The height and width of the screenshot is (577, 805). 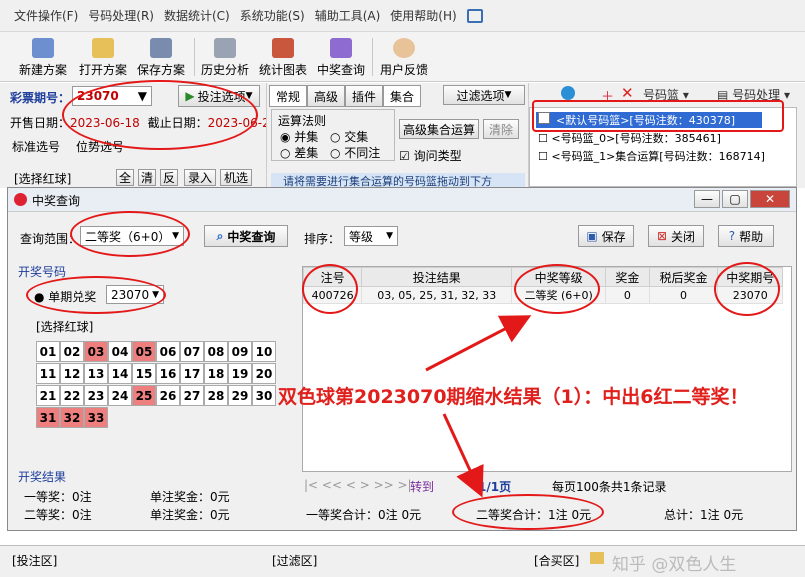 I want to click on arrow-down, so click(x=463, y=455).